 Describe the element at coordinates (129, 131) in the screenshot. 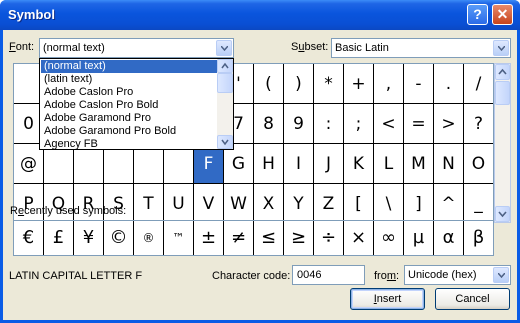

I see `font-list-item: Adobe Garamond Pro Bold` at that location.